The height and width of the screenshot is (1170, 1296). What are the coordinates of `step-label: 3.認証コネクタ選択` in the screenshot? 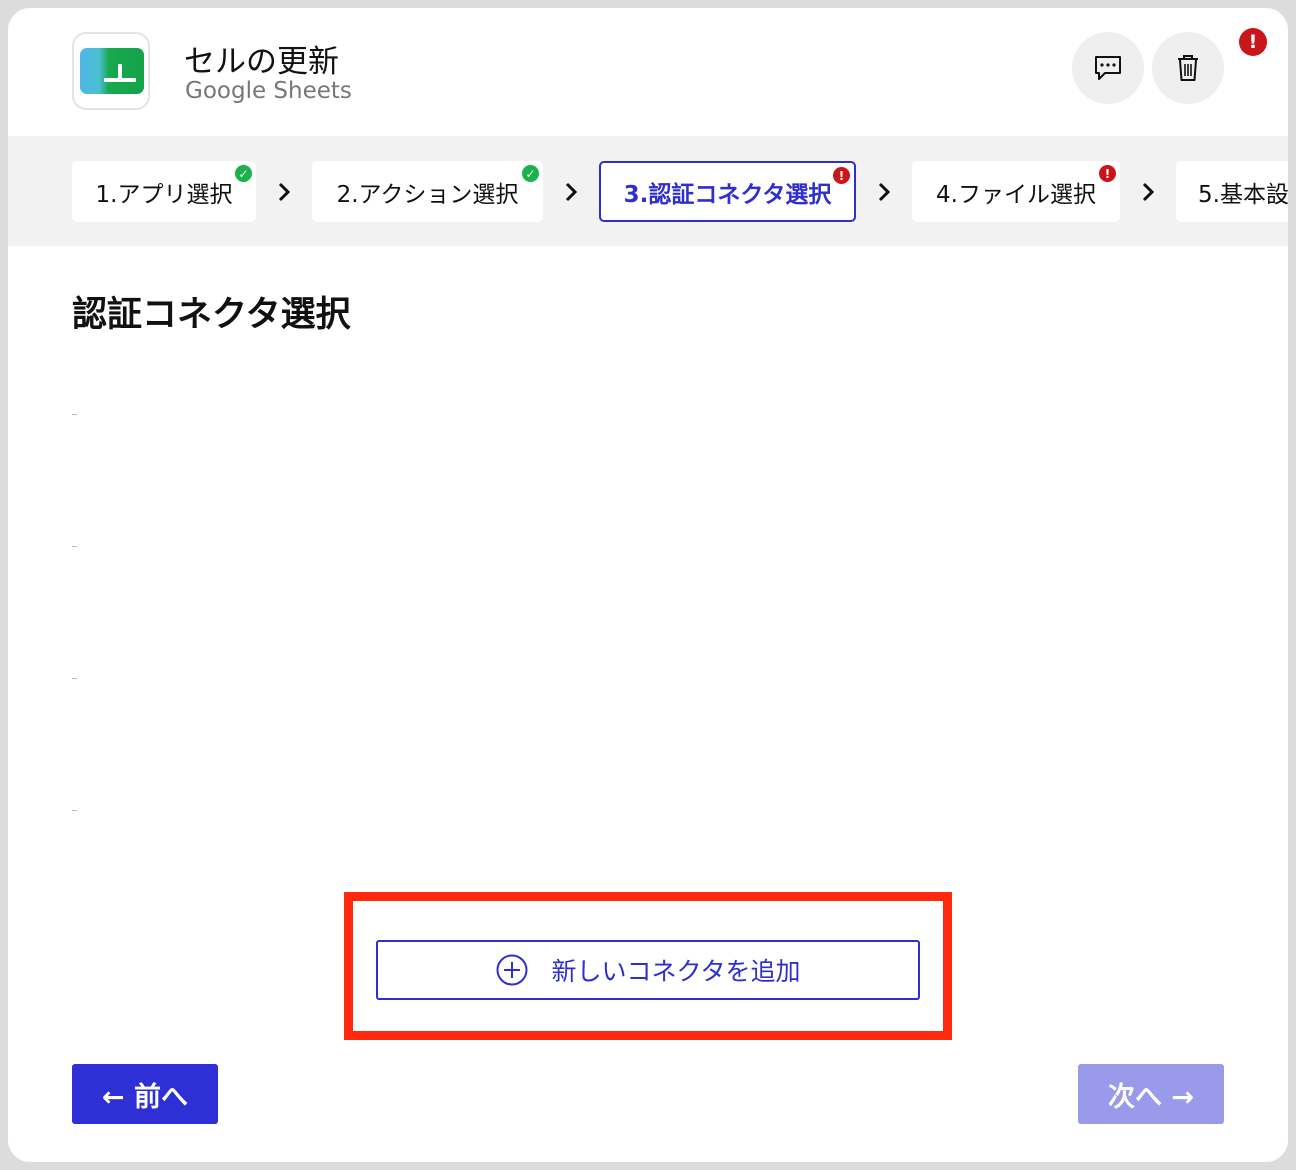 It's located at (727, 194).